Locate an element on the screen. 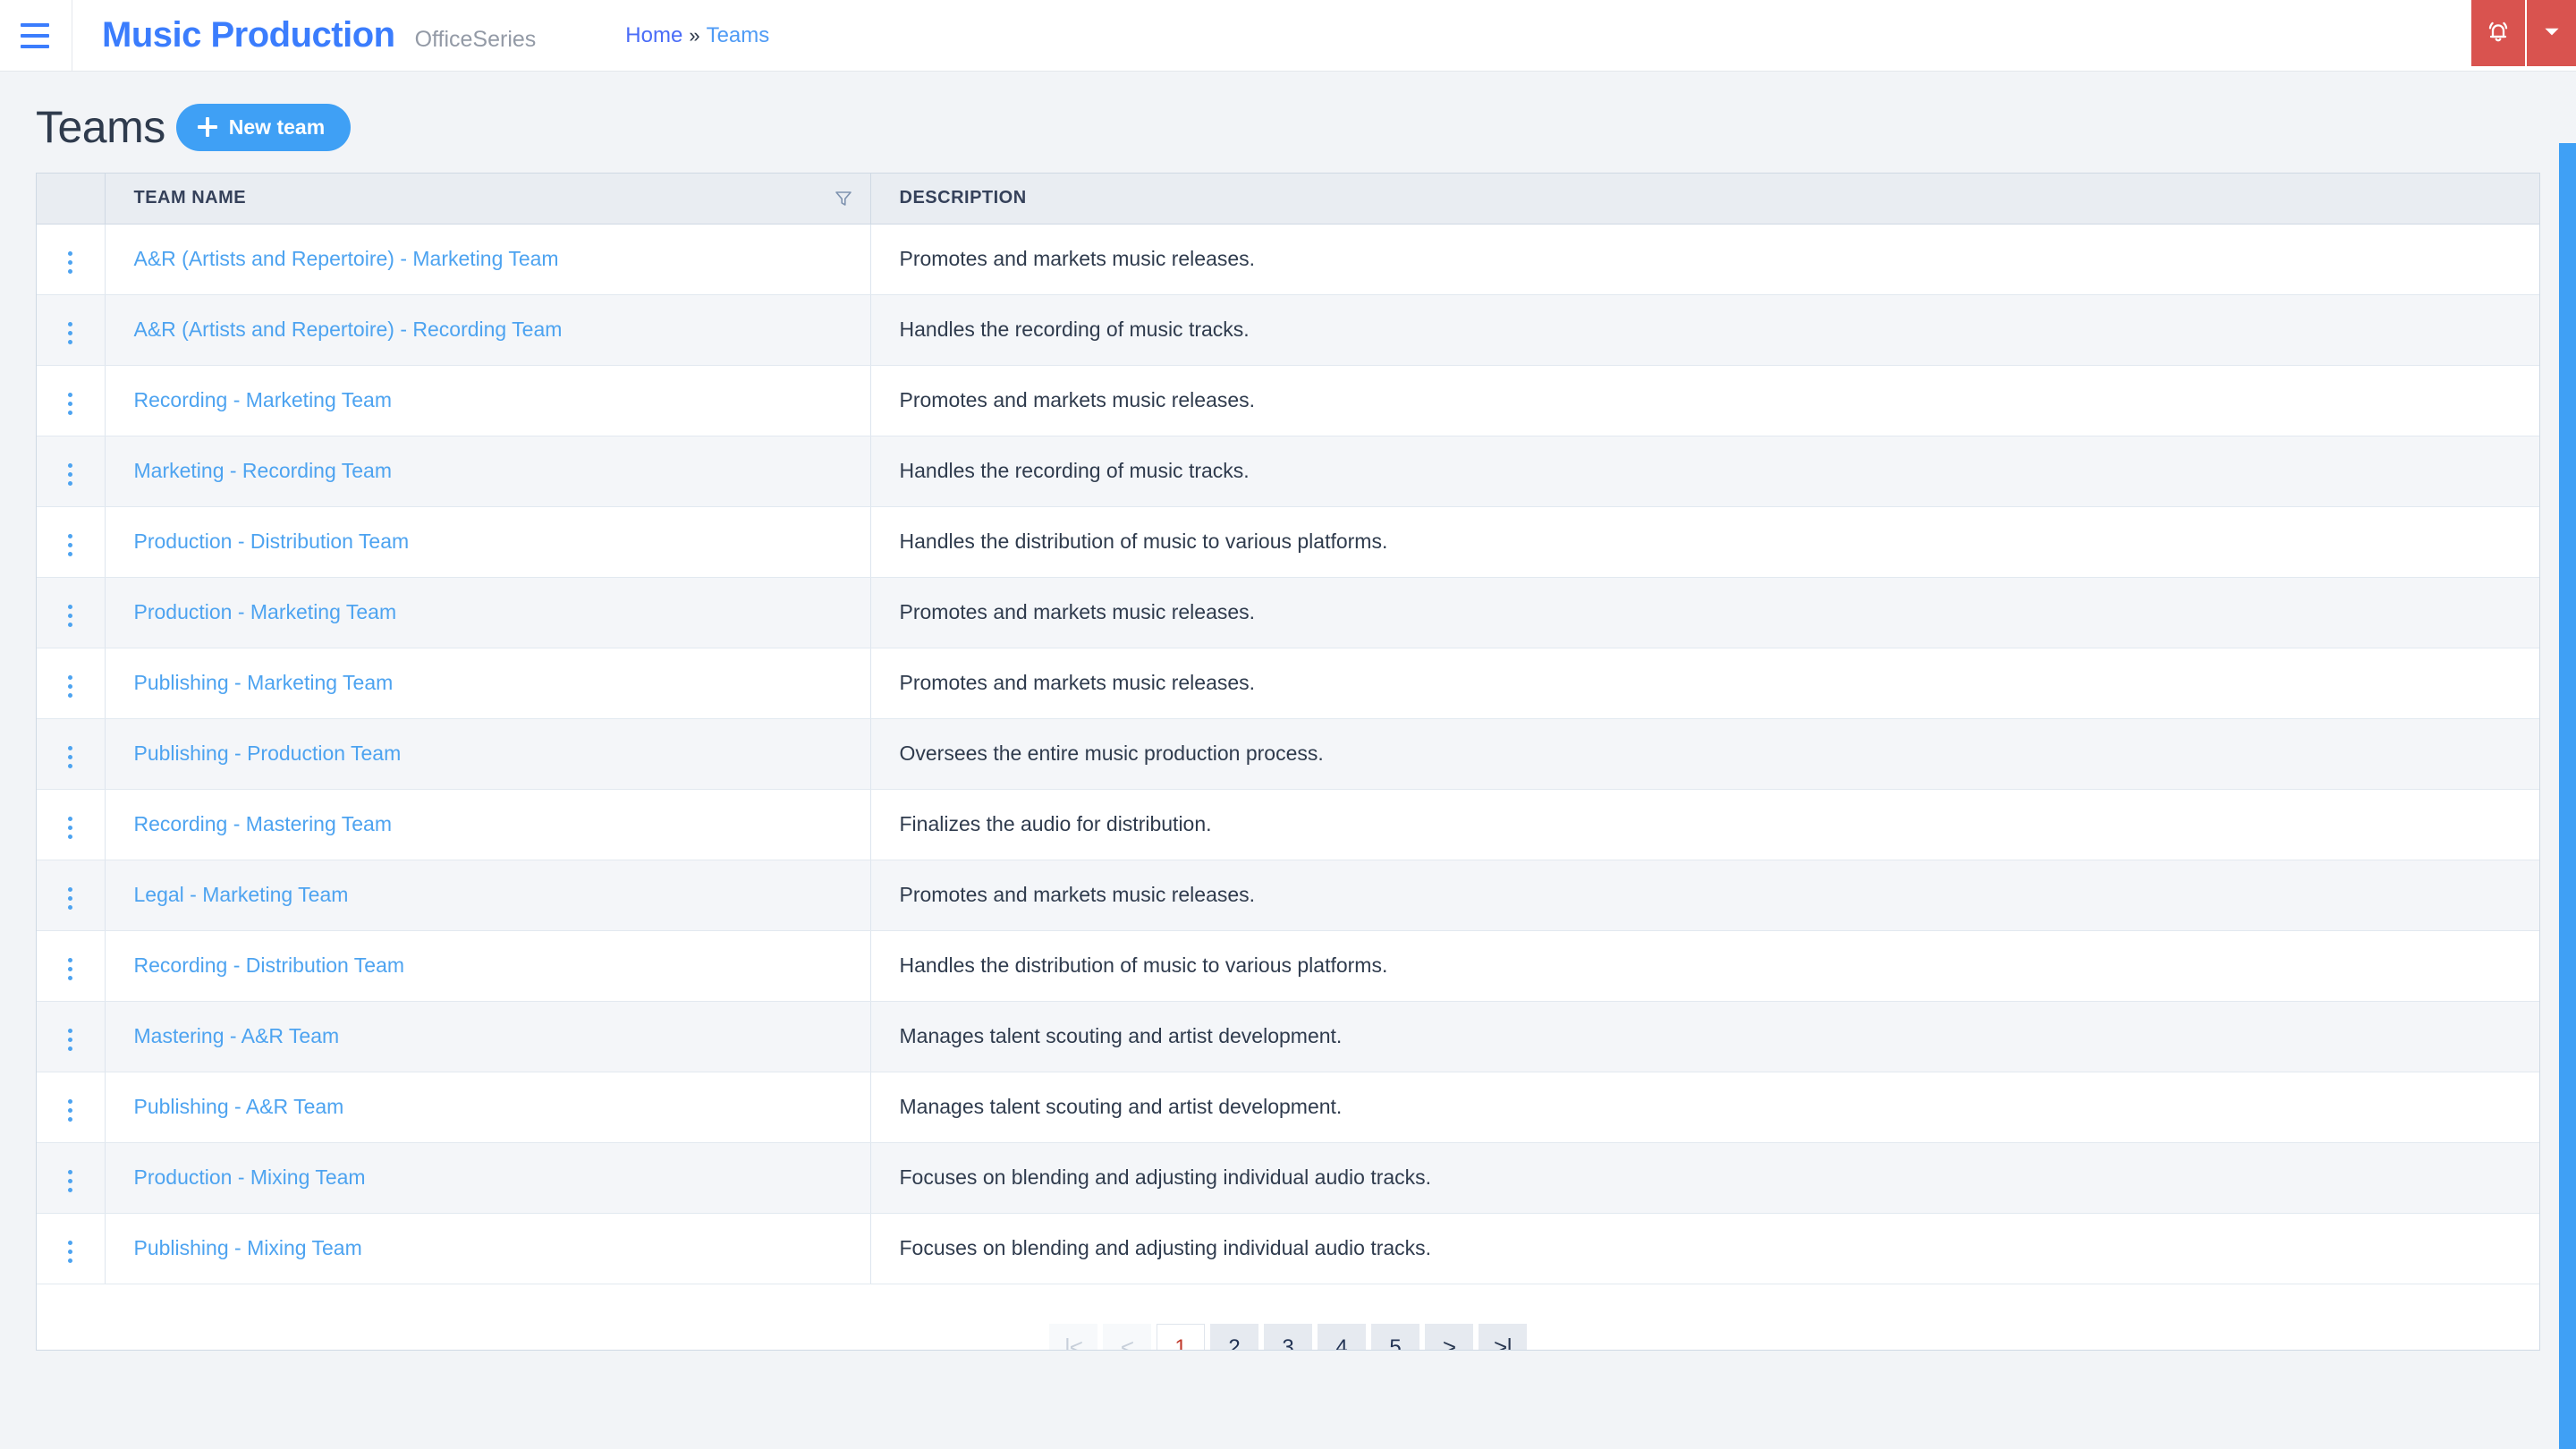 The width and height of the screenshot is (2576, 1449). new-team-button-label: New team is located at coordinates (277, 126).